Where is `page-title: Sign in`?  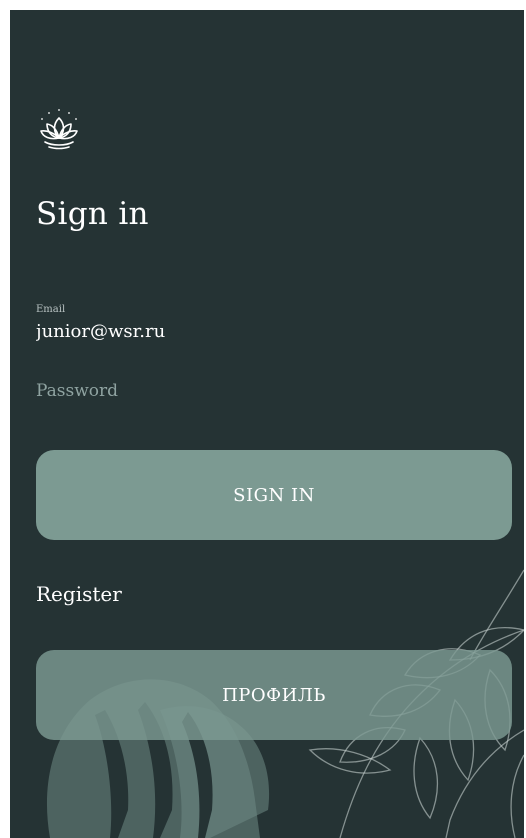
page-title: Sign in is located at coordinates (92, 214).